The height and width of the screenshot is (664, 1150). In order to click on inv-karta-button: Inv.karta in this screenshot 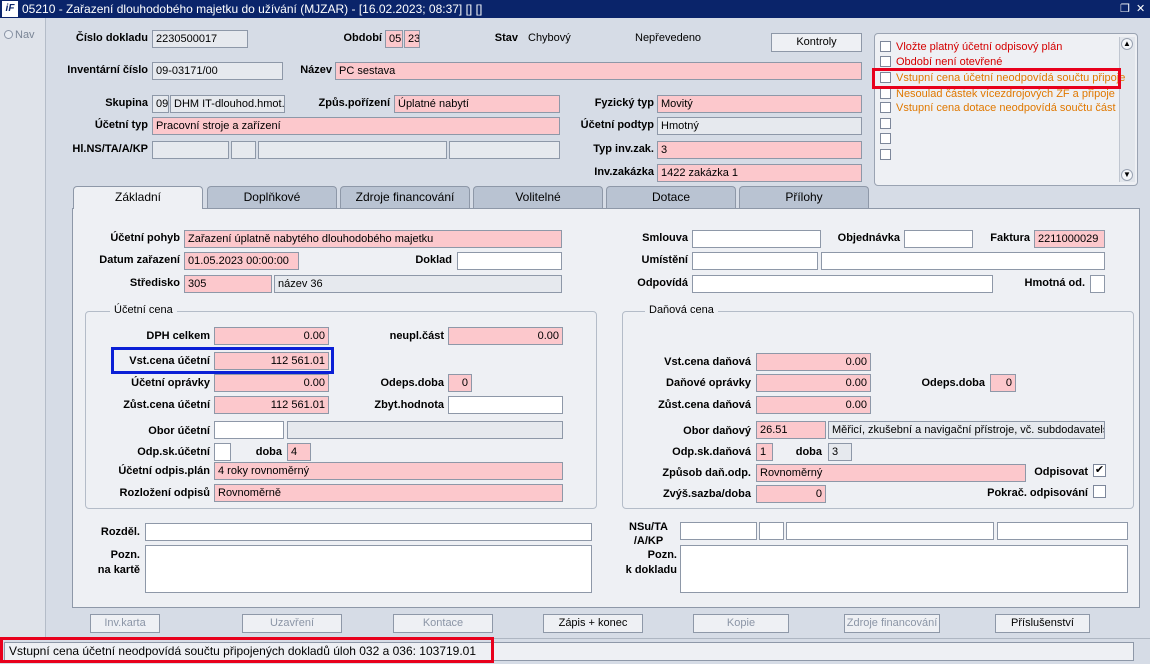, I will do `click(125, 623)`.